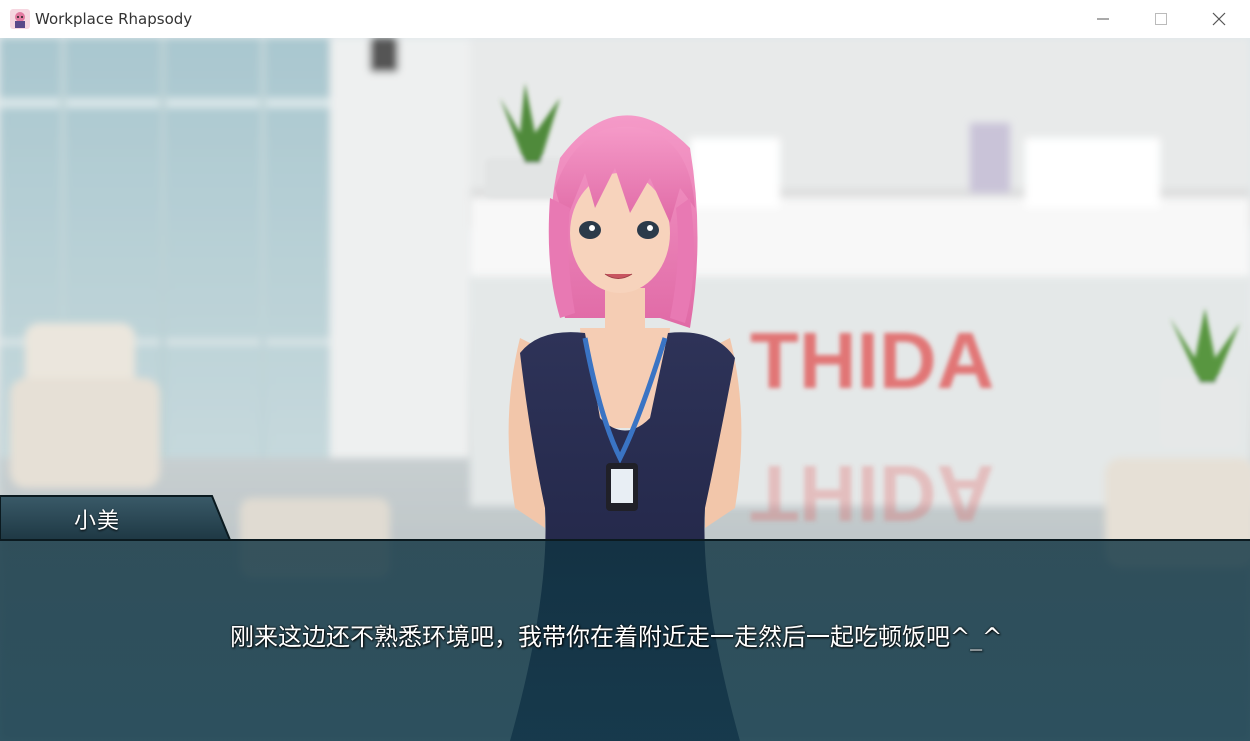  I want to click on window-title: Workplace Rhapsody, so click(114, 19).